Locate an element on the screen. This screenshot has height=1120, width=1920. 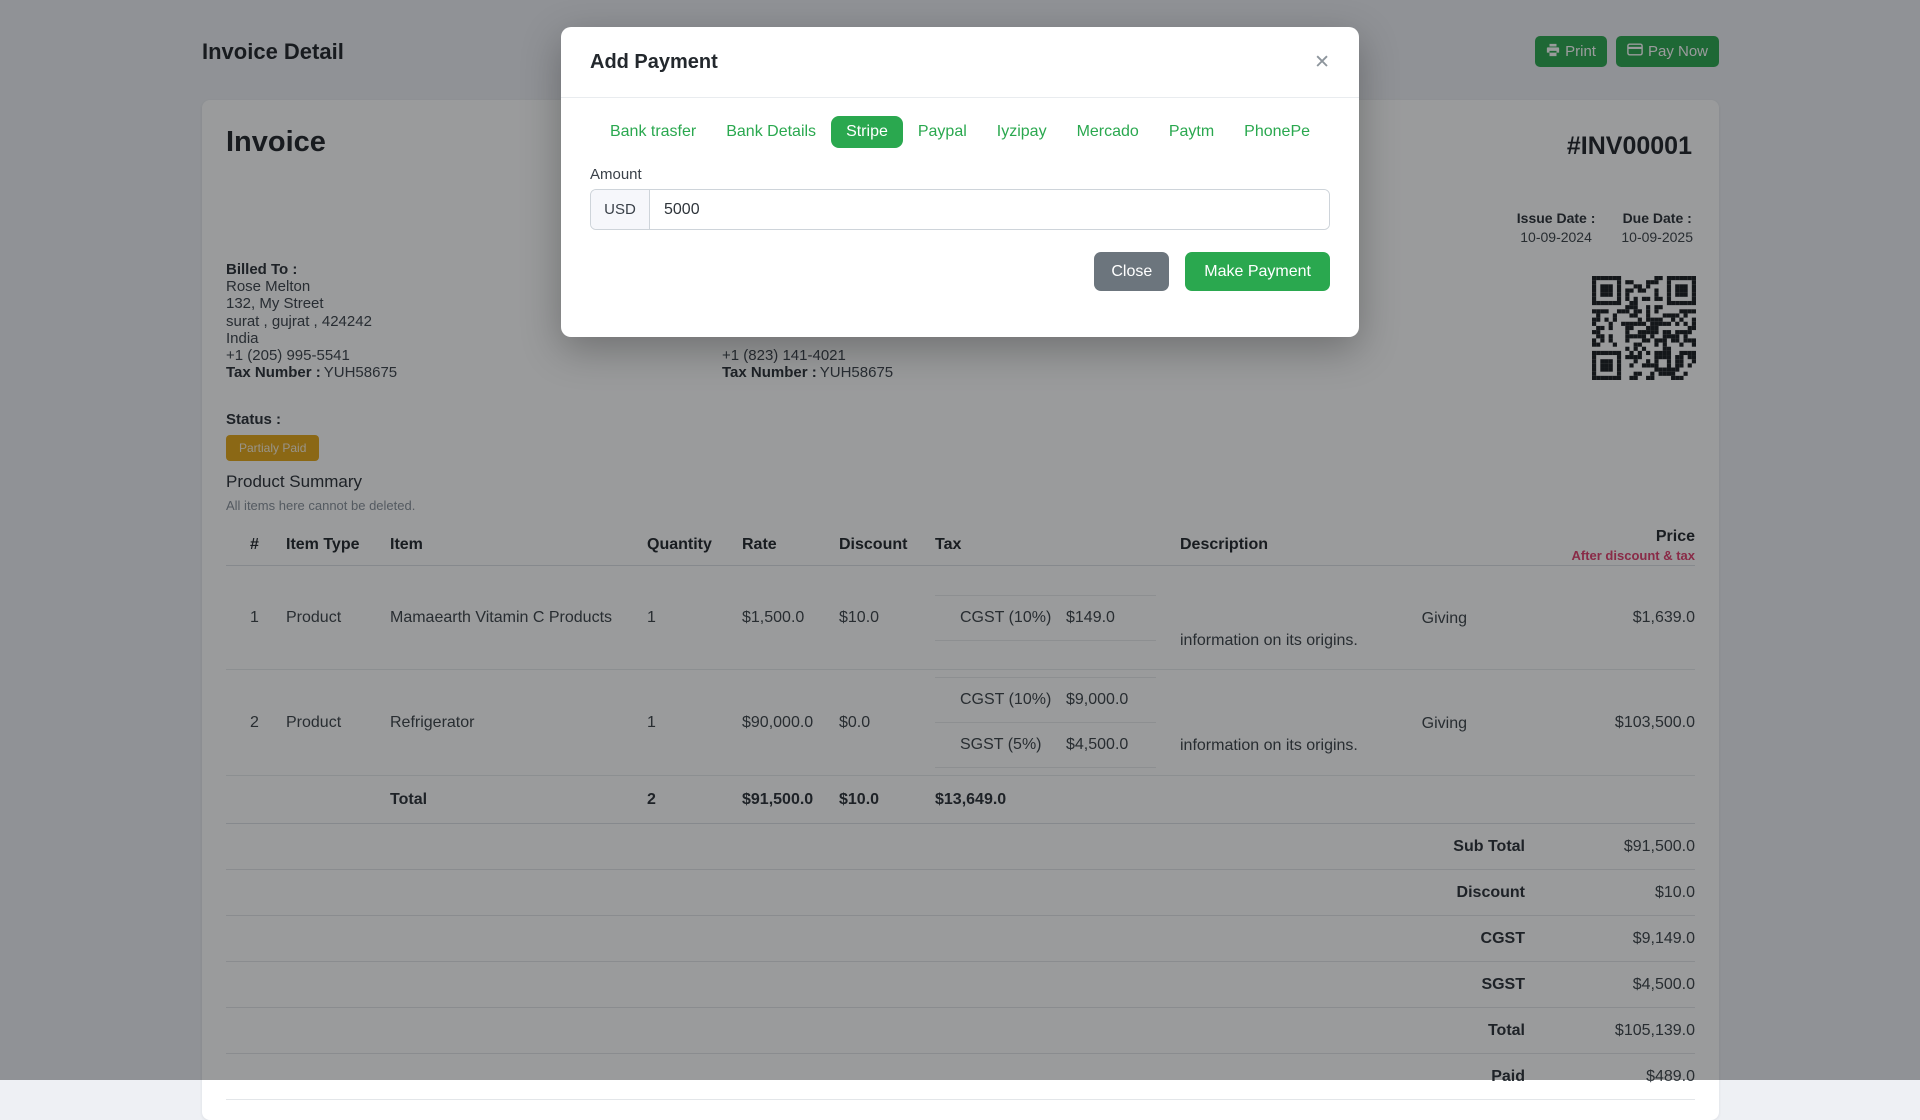
tab-iyzipay: Iyzipay is located at coordinates (1022, 132).